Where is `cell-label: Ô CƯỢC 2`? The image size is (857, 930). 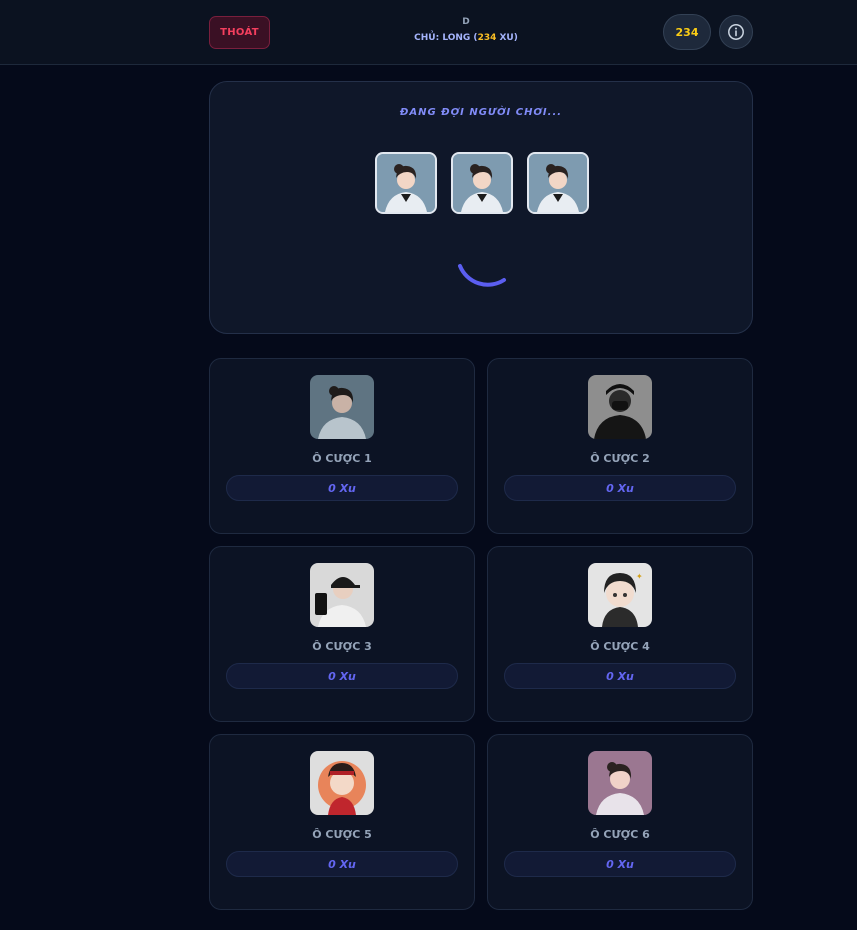 cell-label: Ô CƯỢC 2 is located at coordinates (620, 458).